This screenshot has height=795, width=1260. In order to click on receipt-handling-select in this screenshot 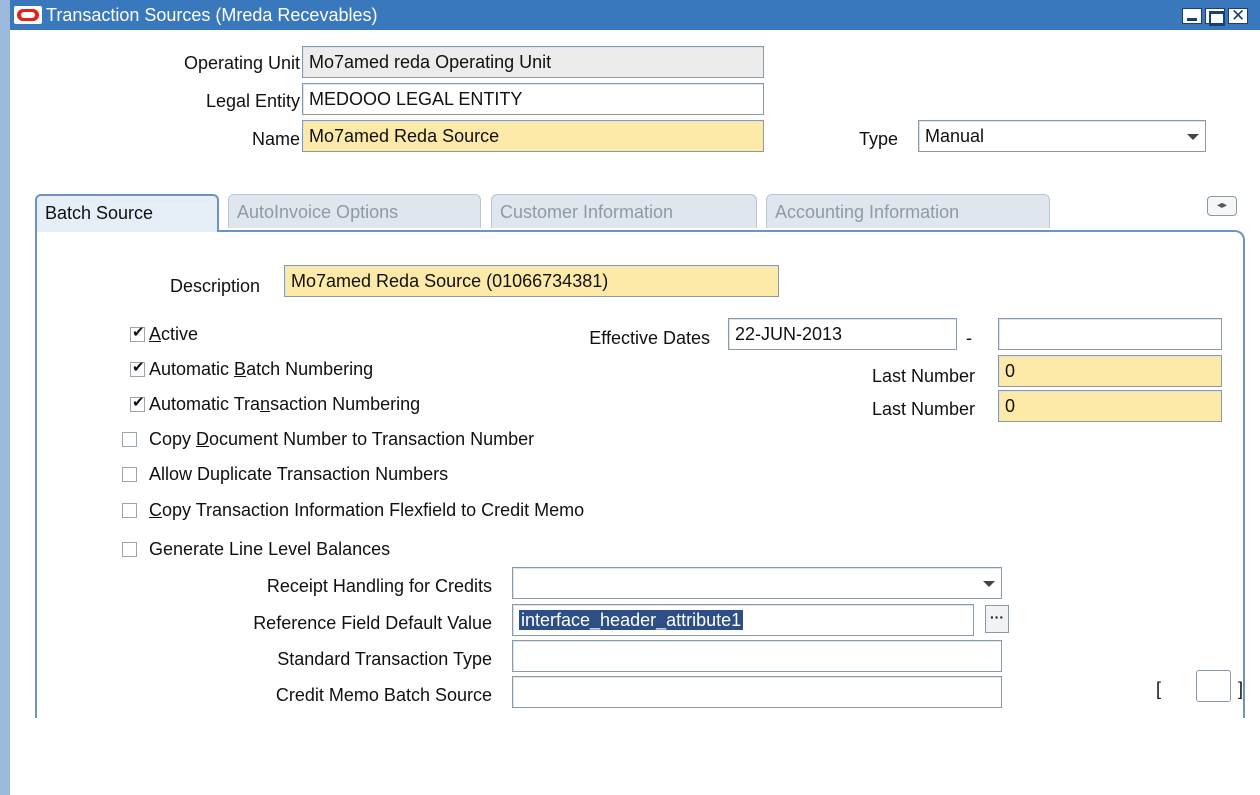, I will do `click(757, 583)`.